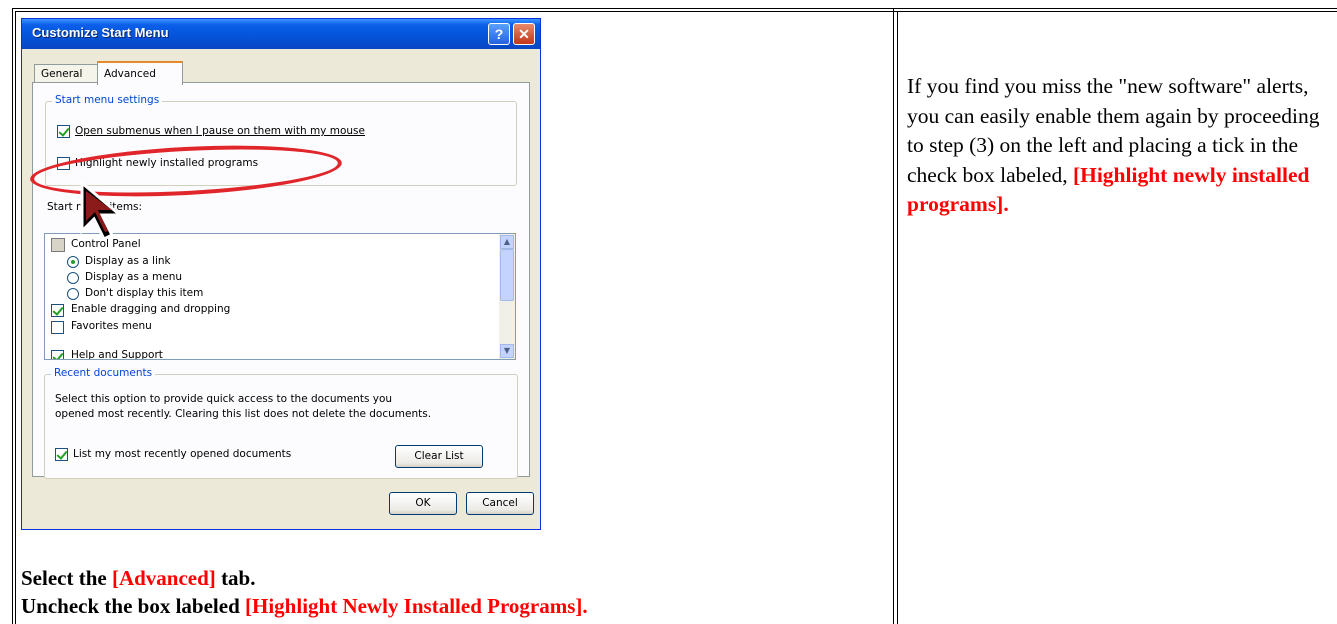 Image resolution: width=1337 pixels, height=624 pixels. Describe the element at coordinates (507, 351) in the screenshot. I see `scroll-down-arrow: ▼` at that location.